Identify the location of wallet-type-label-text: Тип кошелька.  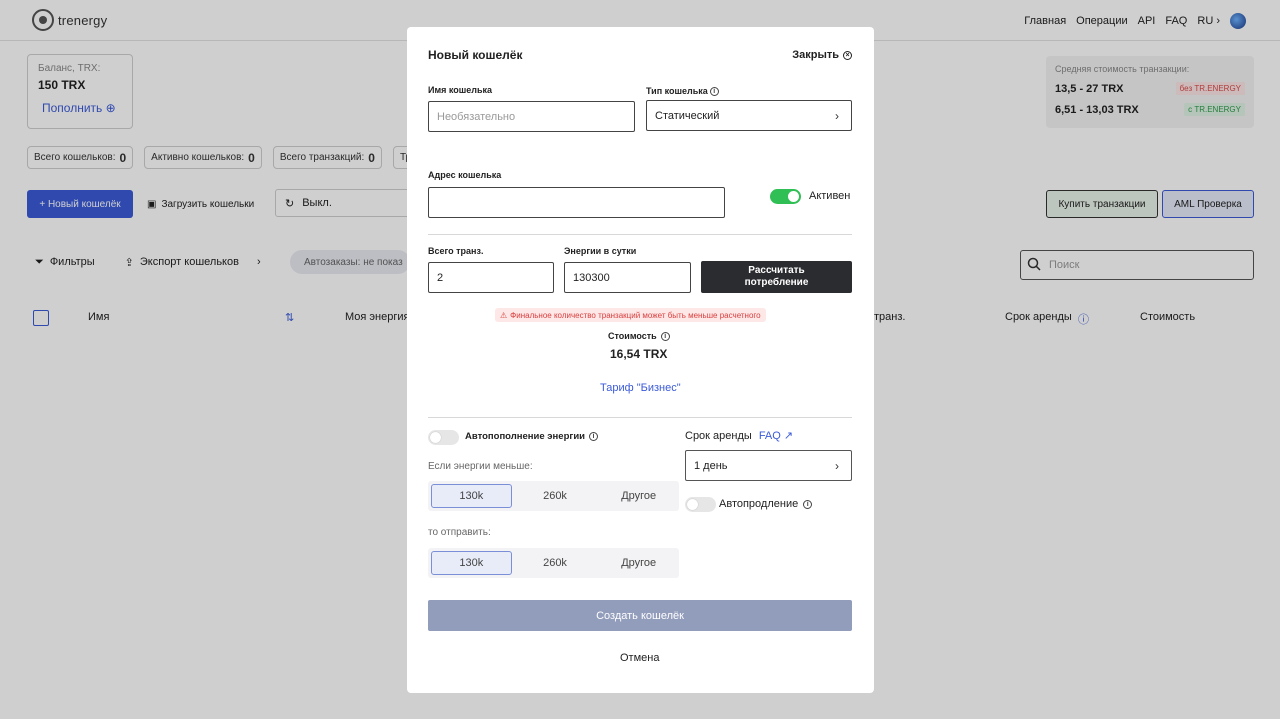
(677, 91).